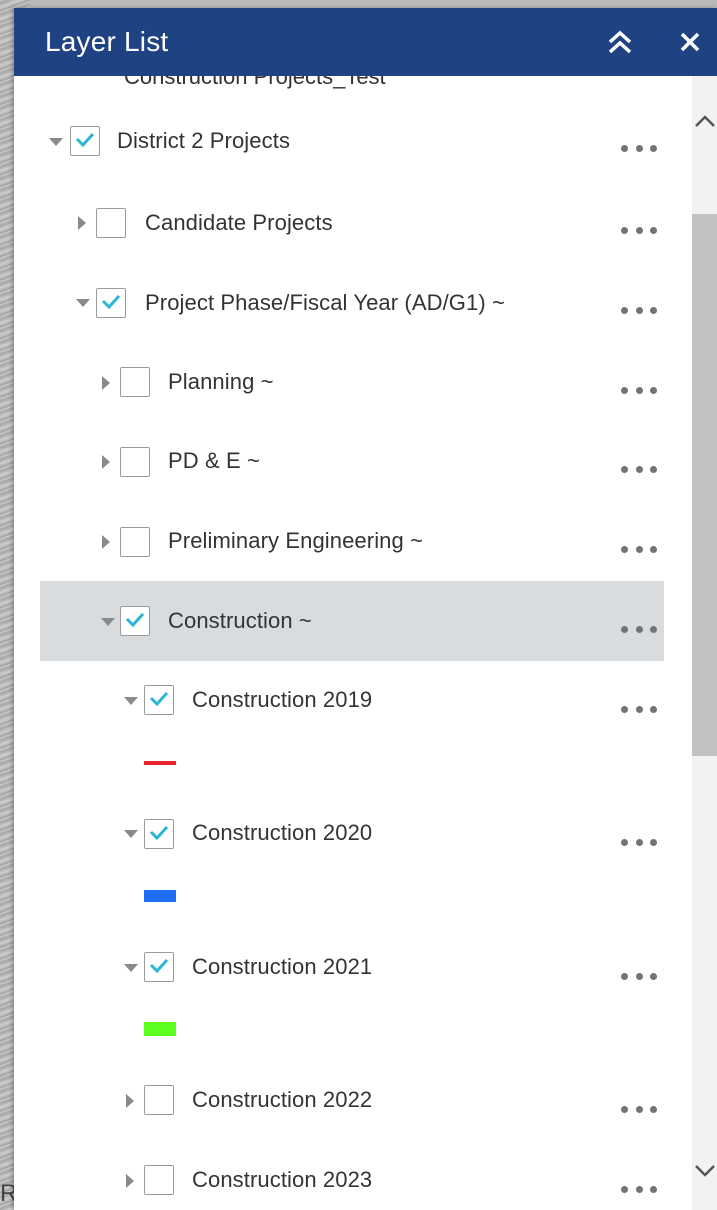 This screenshot has width=717, height=1210. What do you see at coordinates (353, 221) in the screenshot?
I see `layer-row-candidate-projects: Candidate Projects` at bounding box center [353, 221].